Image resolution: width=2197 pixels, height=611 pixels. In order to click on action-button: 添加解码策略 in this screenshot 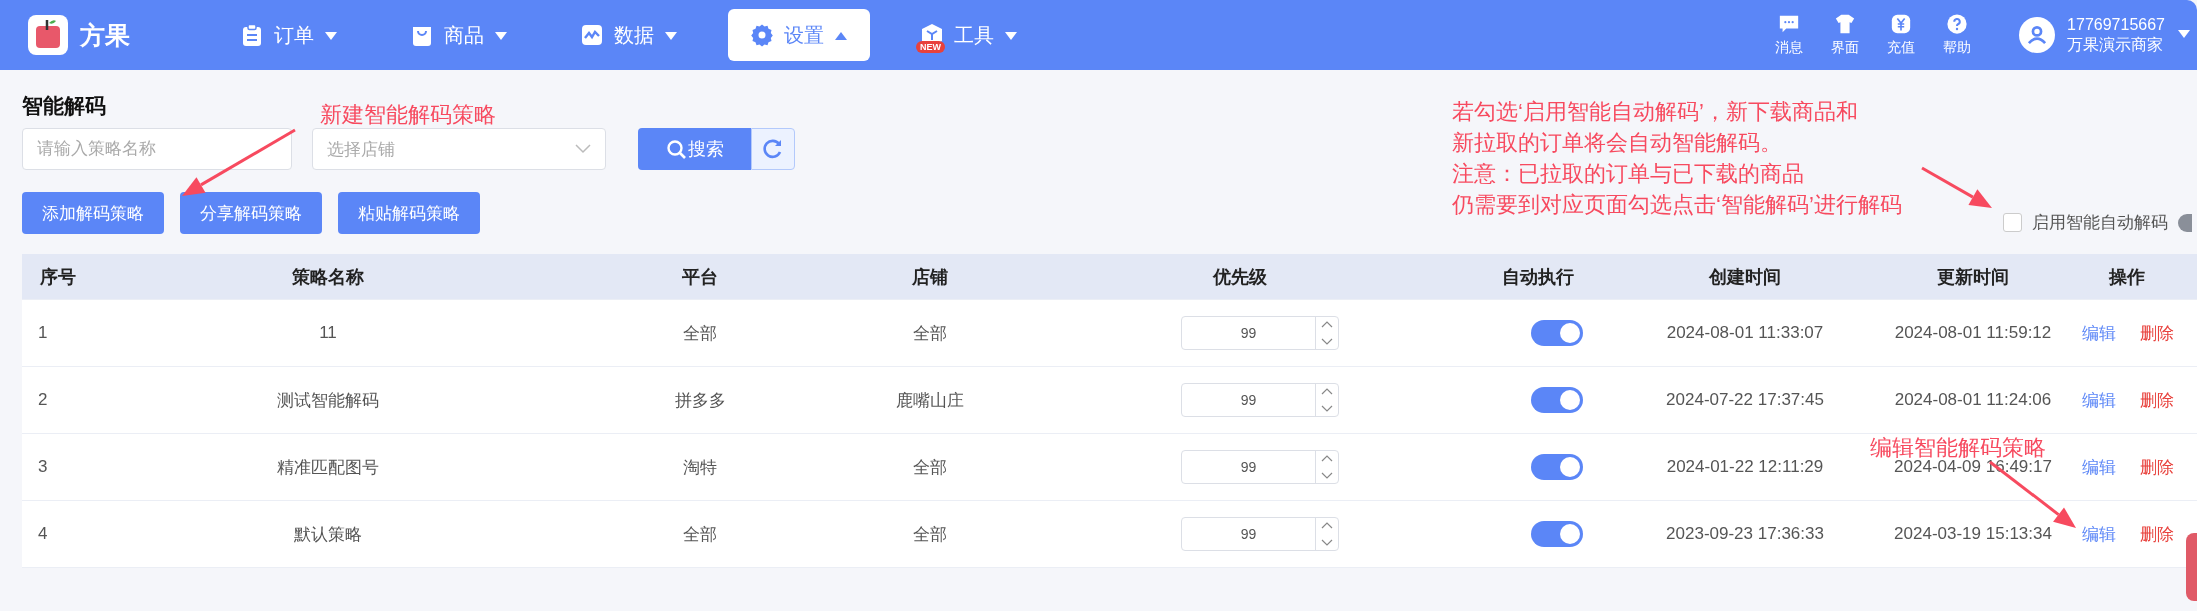, I will do `click(93, 213)`.